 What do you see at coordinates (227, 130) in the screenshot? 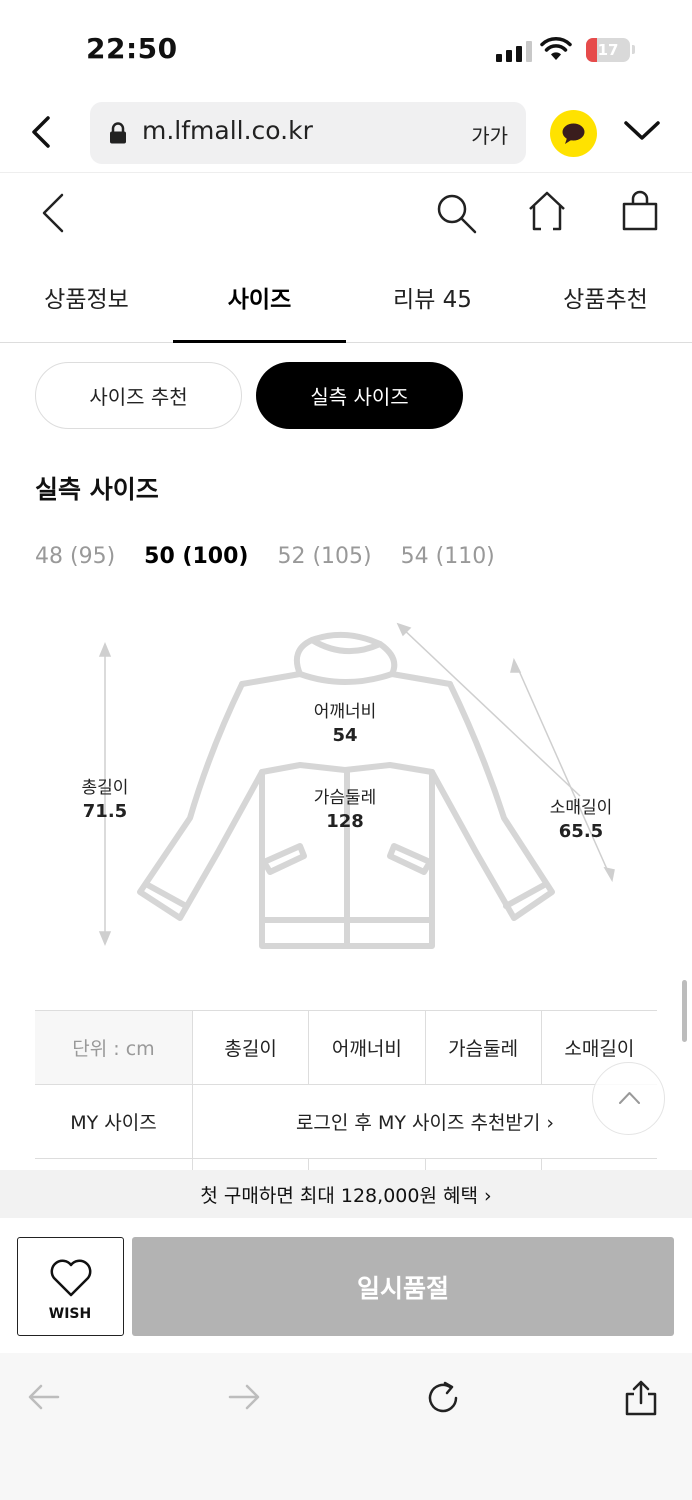
I see `url-text: m.lfmall.co.kr` at bounding box center [227, 130].